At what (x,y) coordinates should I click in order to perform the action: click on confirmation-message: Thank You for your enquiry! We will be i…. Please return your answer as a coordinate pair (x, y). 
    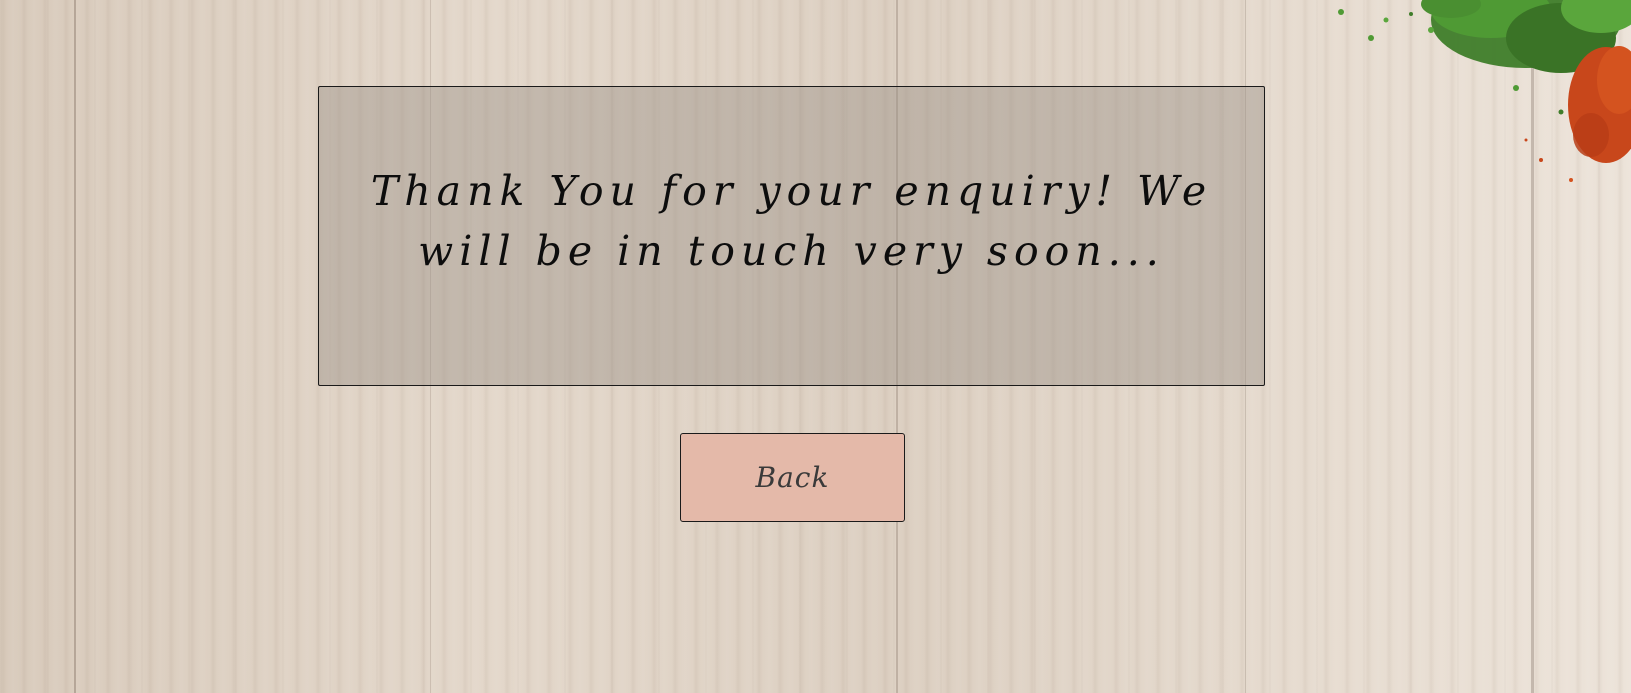
    Looking at the image, I should click on (791, 221).